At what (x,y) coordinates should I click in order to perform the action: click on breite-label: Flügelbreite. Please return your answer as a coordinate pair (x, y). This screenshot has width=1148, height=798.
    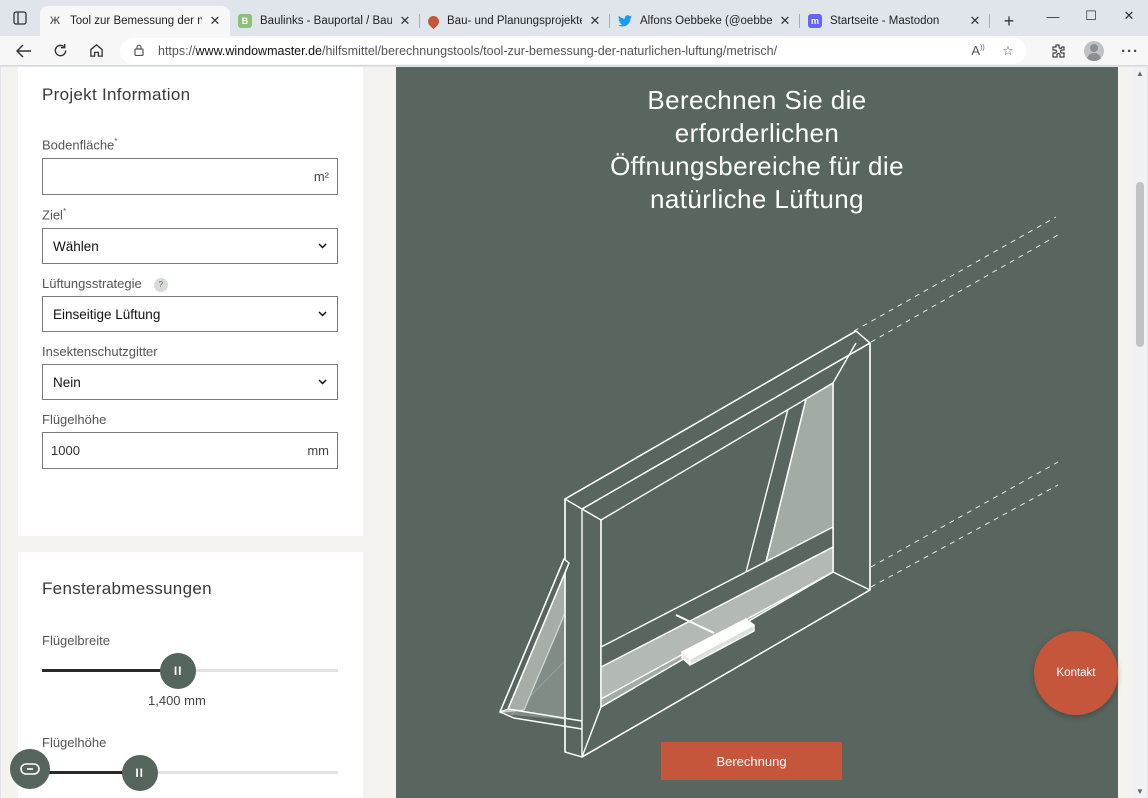
    Looking at the image, I should click on (76, 640).